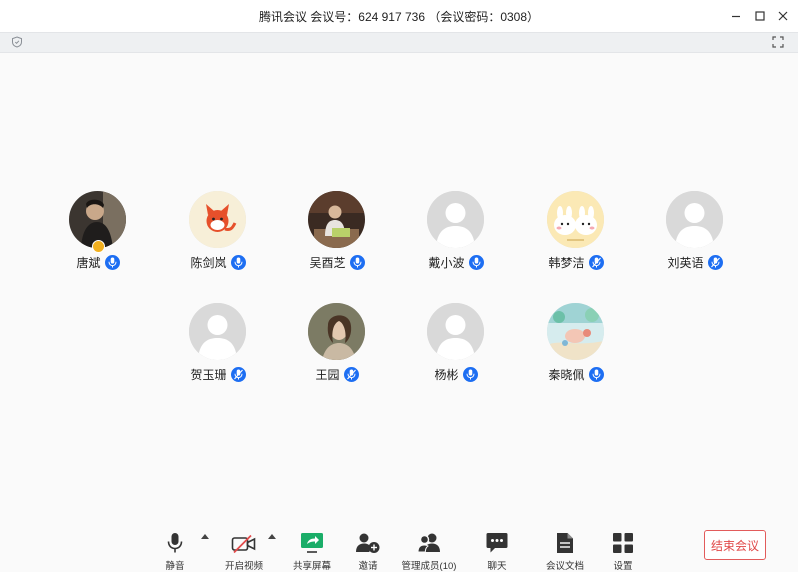 This screenshot has width=798, height=572. Describe the element at coordinates (735, 545) in the screenshot. I see `end-meeting-button: 结束会议` at that location.